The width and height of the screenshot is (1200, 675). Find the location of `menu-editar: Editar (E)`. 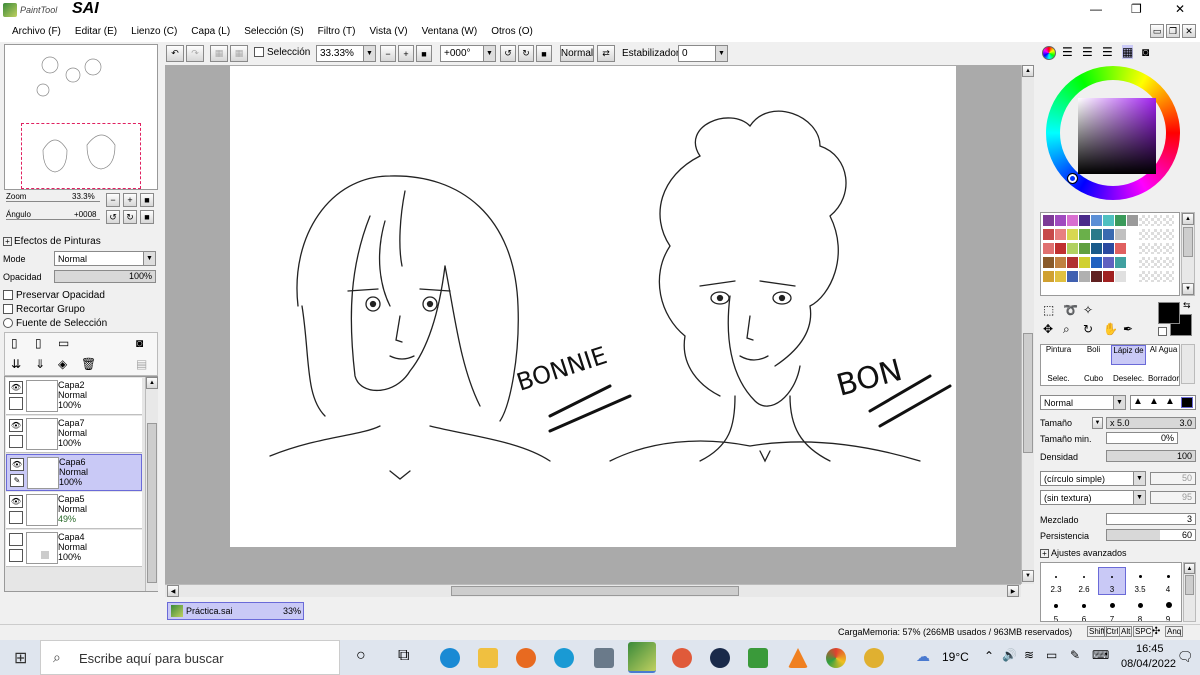

menu-editar: Editar (E) is located at coordinates (96, 31).